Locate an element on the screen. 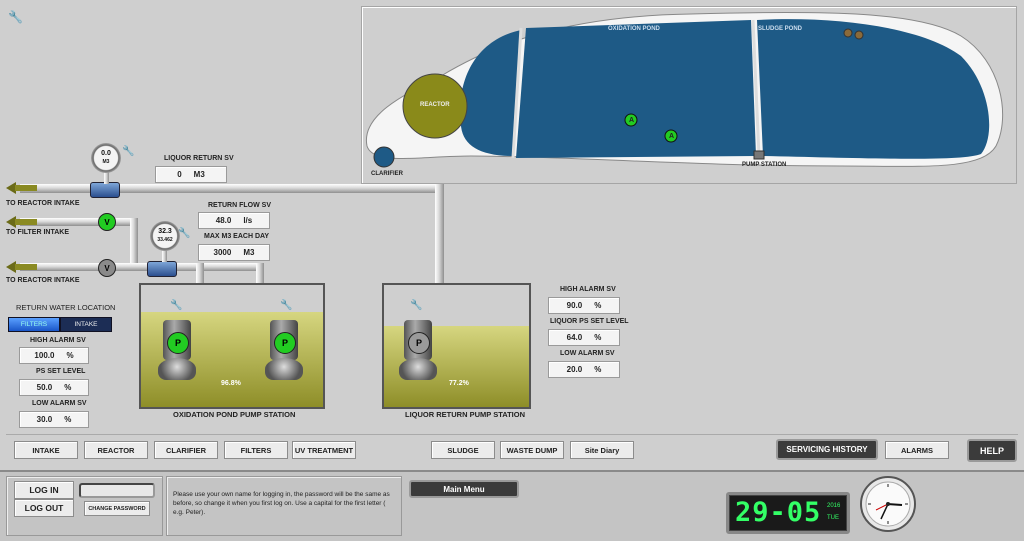  left-ps-set-label: PS SET LEVEL is located at coordinates (61, 371).